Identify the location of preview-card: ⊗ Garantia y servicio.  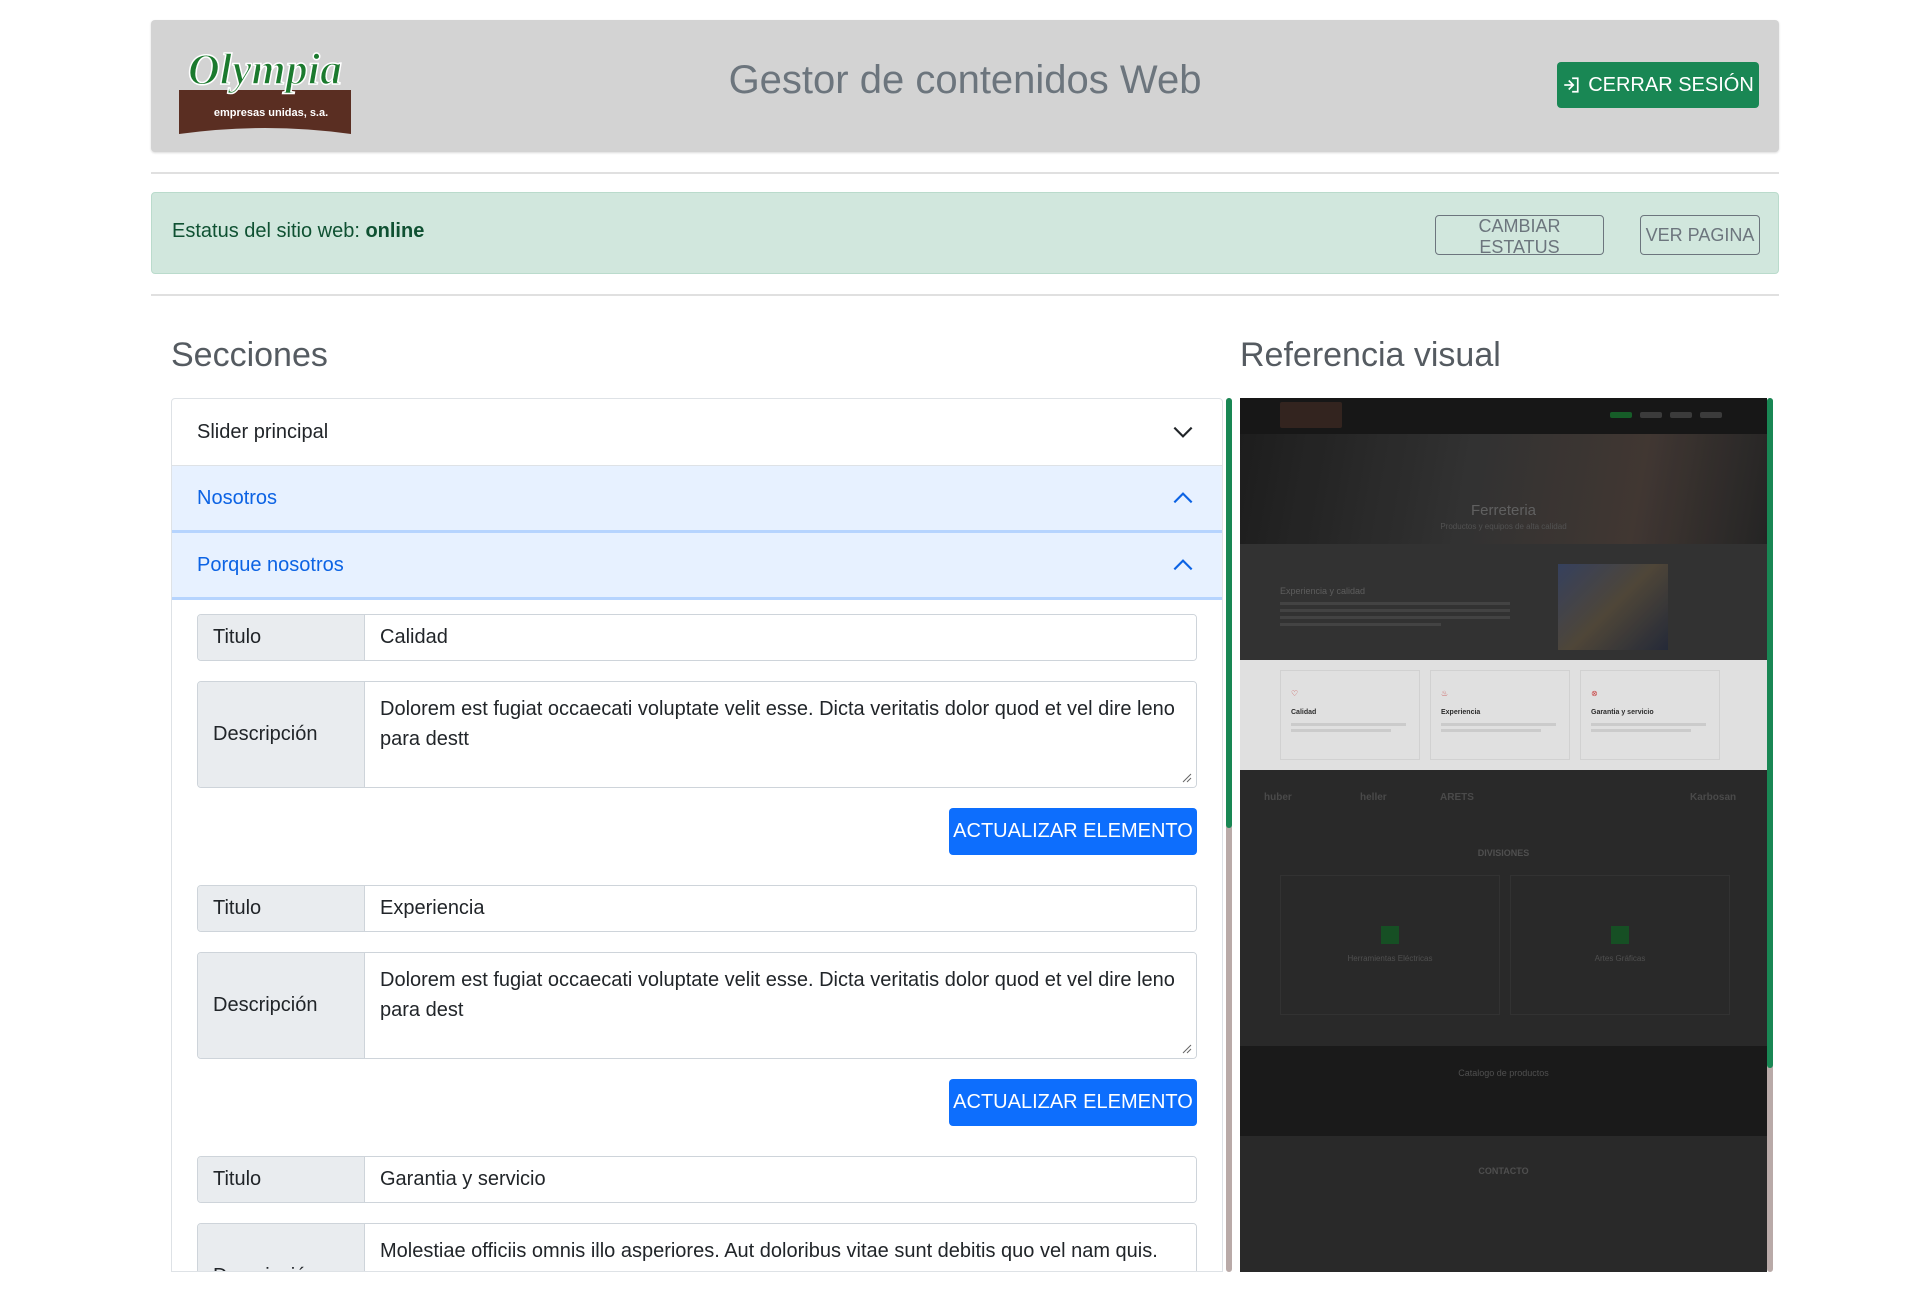
(1650, 715).